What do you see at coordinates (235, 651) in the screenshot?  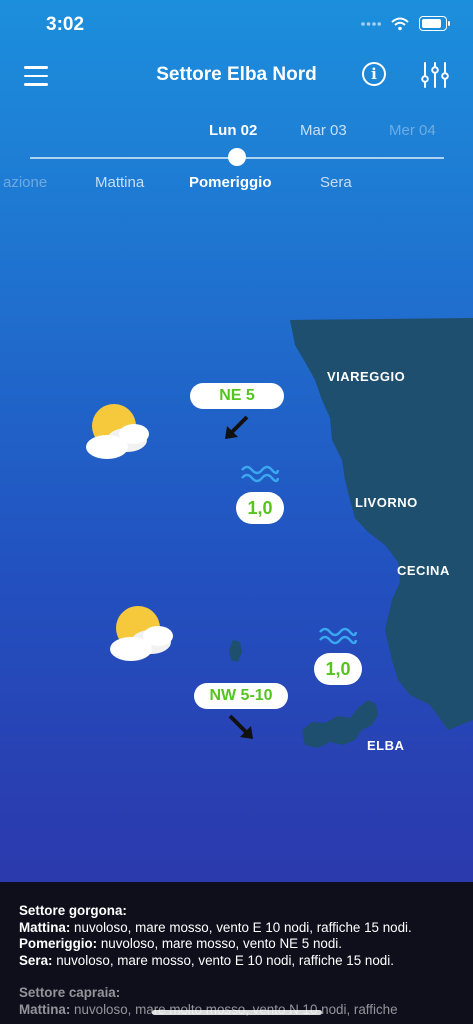 I see `capraia-island` at bounding box center [235, 651].